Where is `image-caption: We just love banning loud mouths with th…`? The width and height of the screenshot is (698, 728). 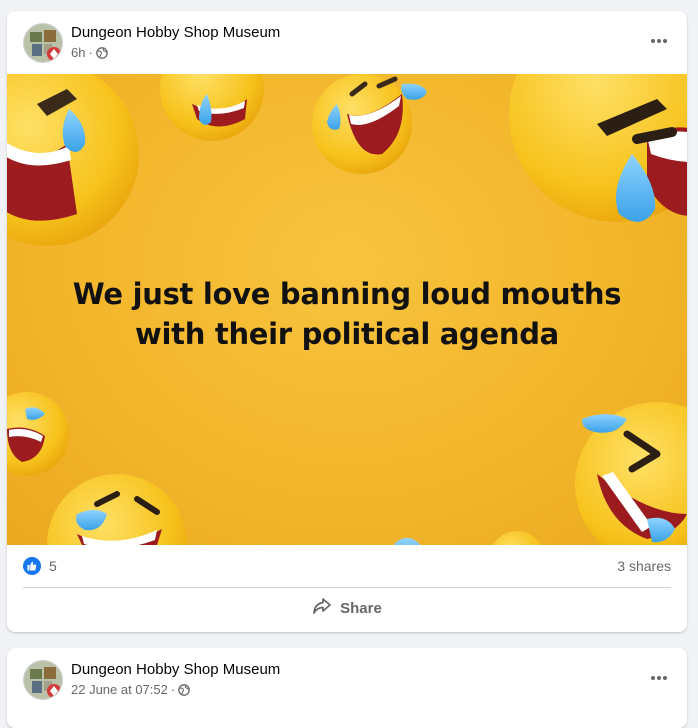
image-caption: We just love banning loud mouths with th… is located at coordinates (347, 314).